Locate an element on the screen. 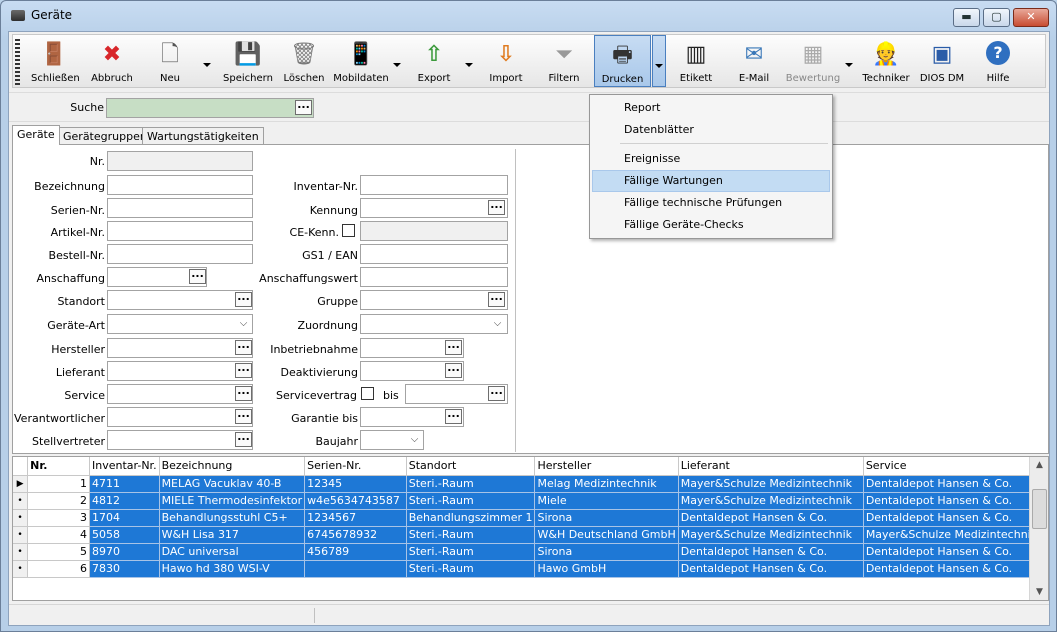 This screenshot has height=632, width=1057. etikett-button: ▥ Etikett is located at coordinates (696, 61).